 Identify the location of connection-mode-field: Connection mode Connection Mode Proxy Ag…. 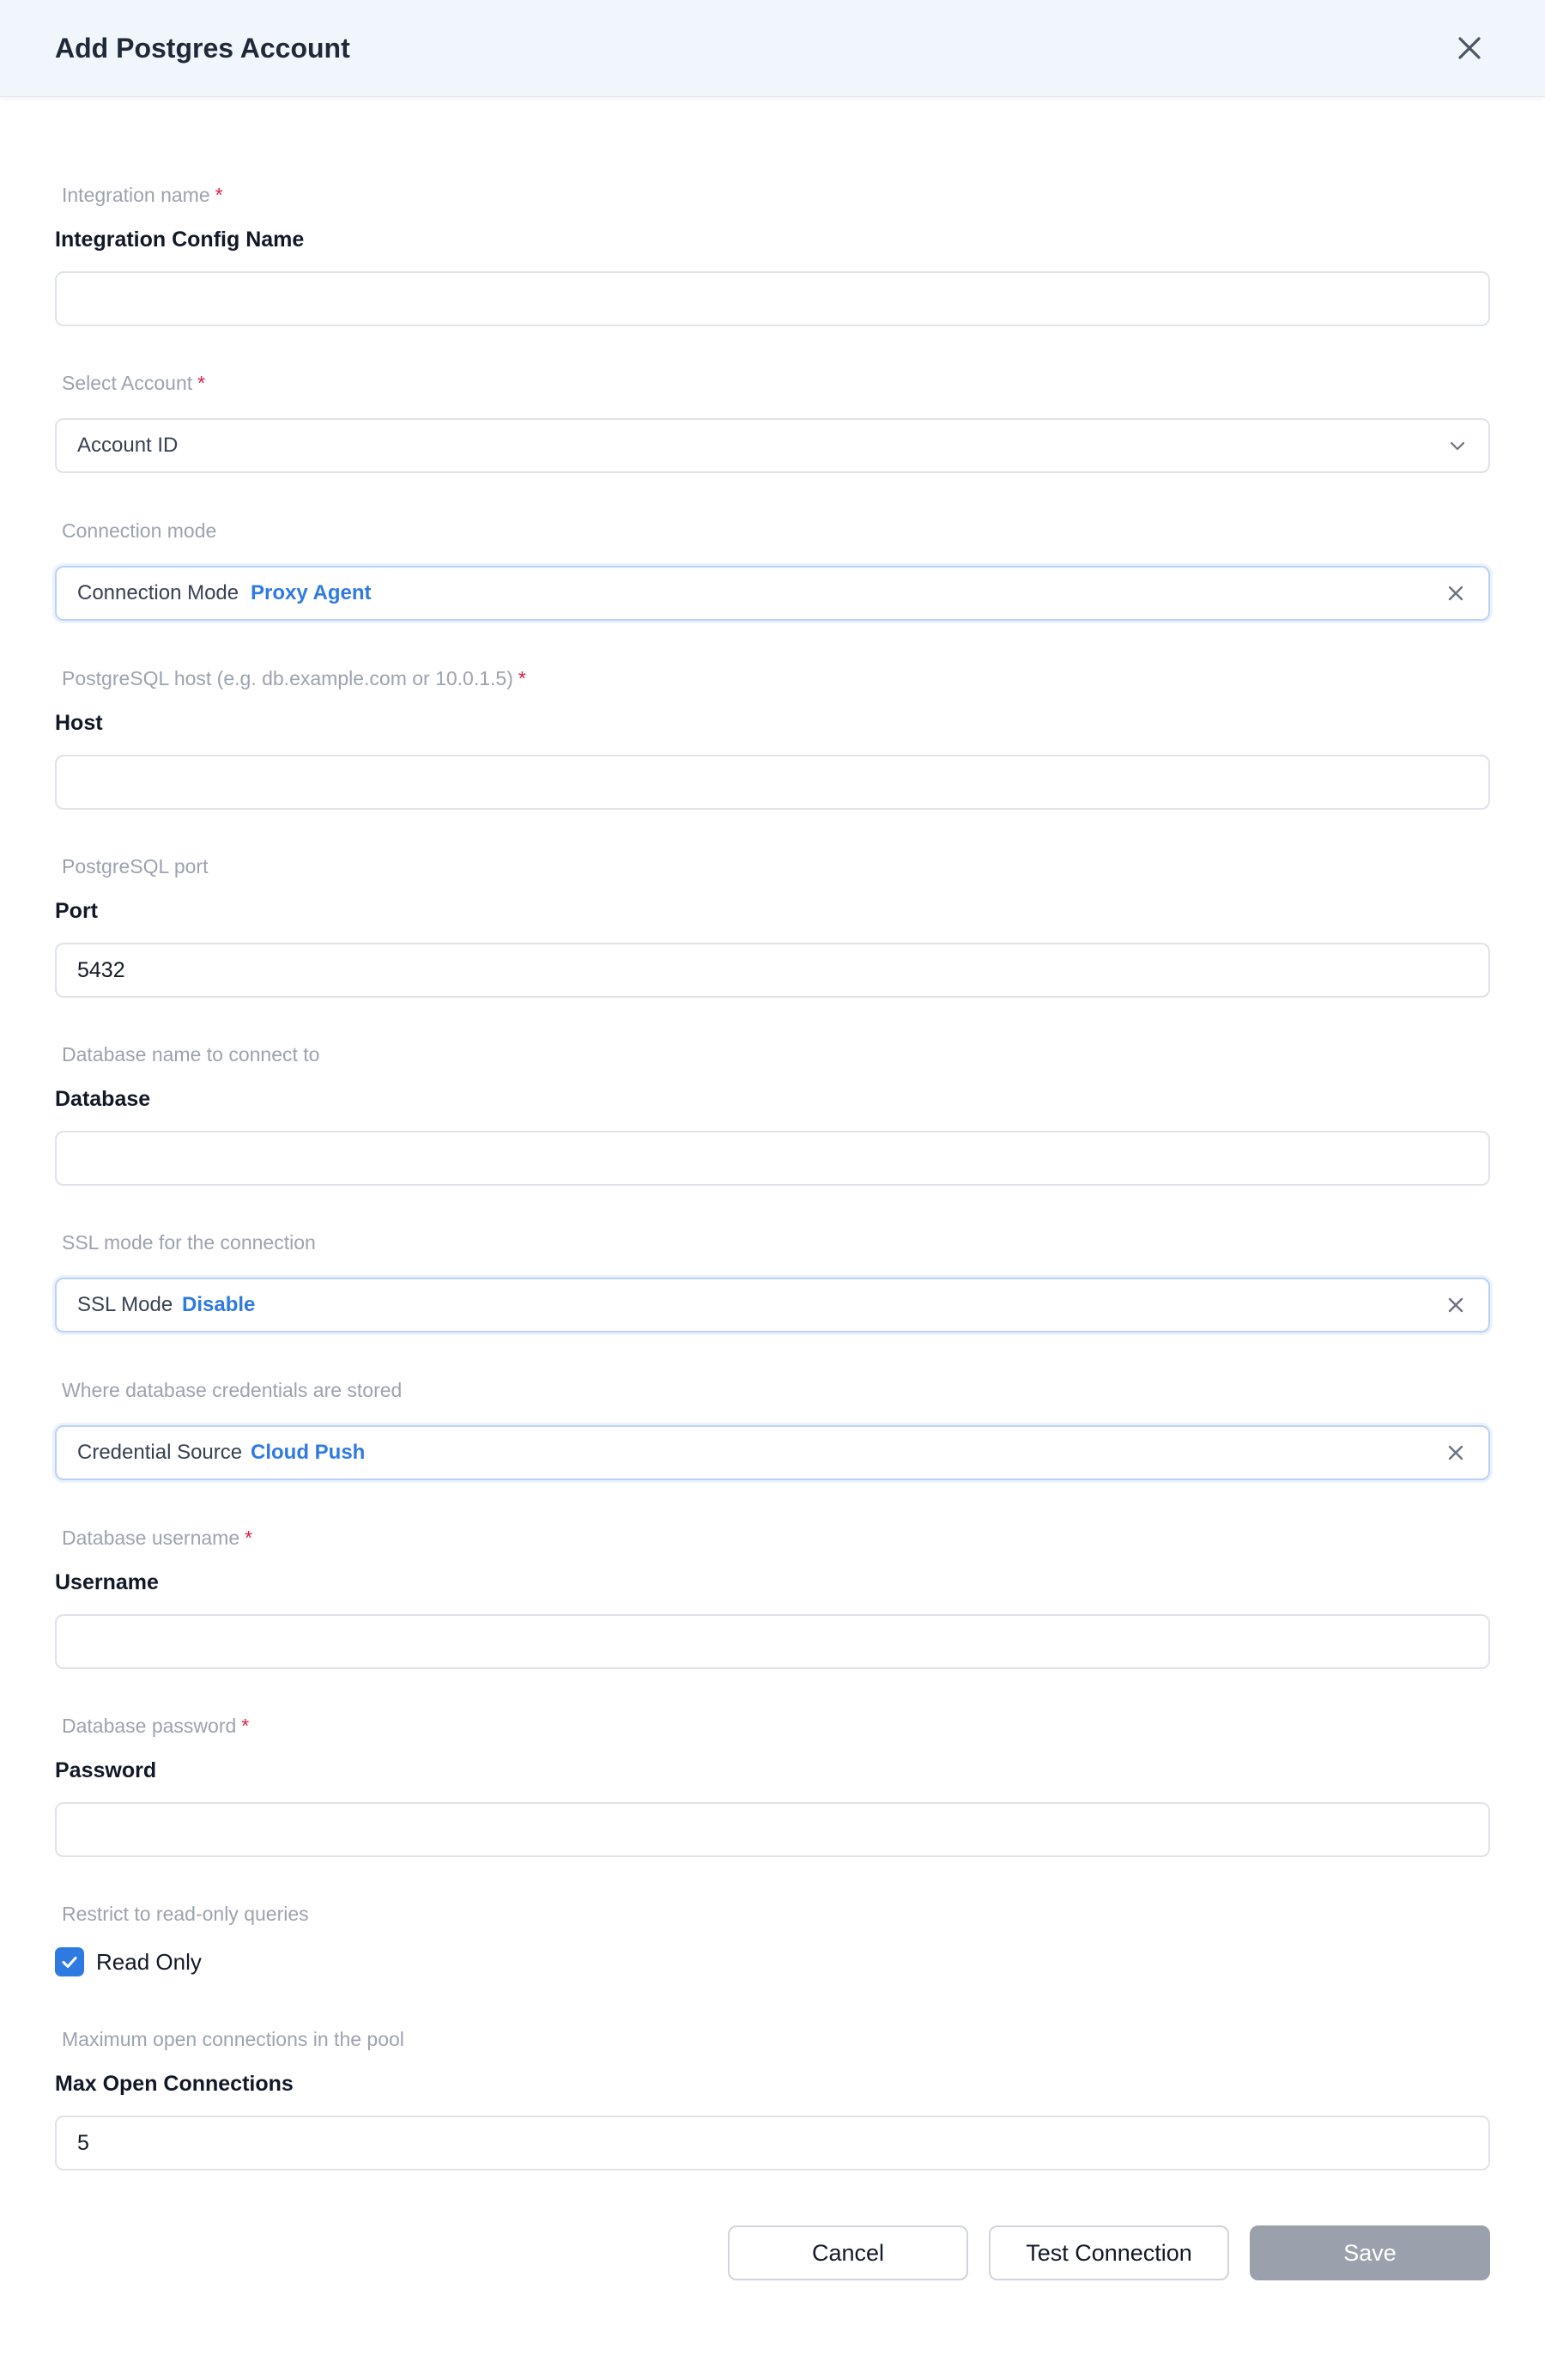
(772, 569).